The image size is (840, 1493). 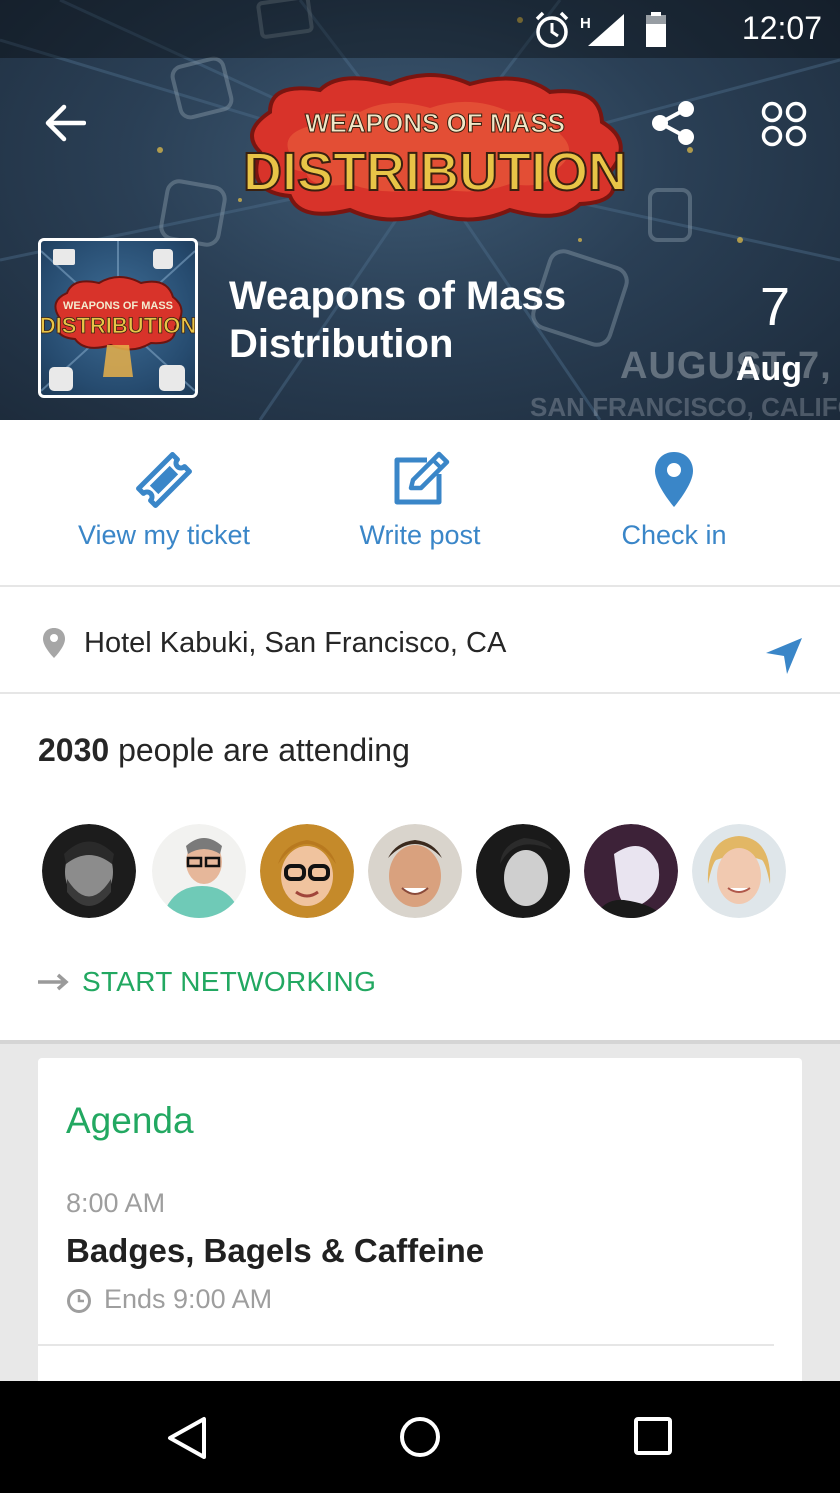 I want to click on status-icons: H, so click(x=600, y=29).